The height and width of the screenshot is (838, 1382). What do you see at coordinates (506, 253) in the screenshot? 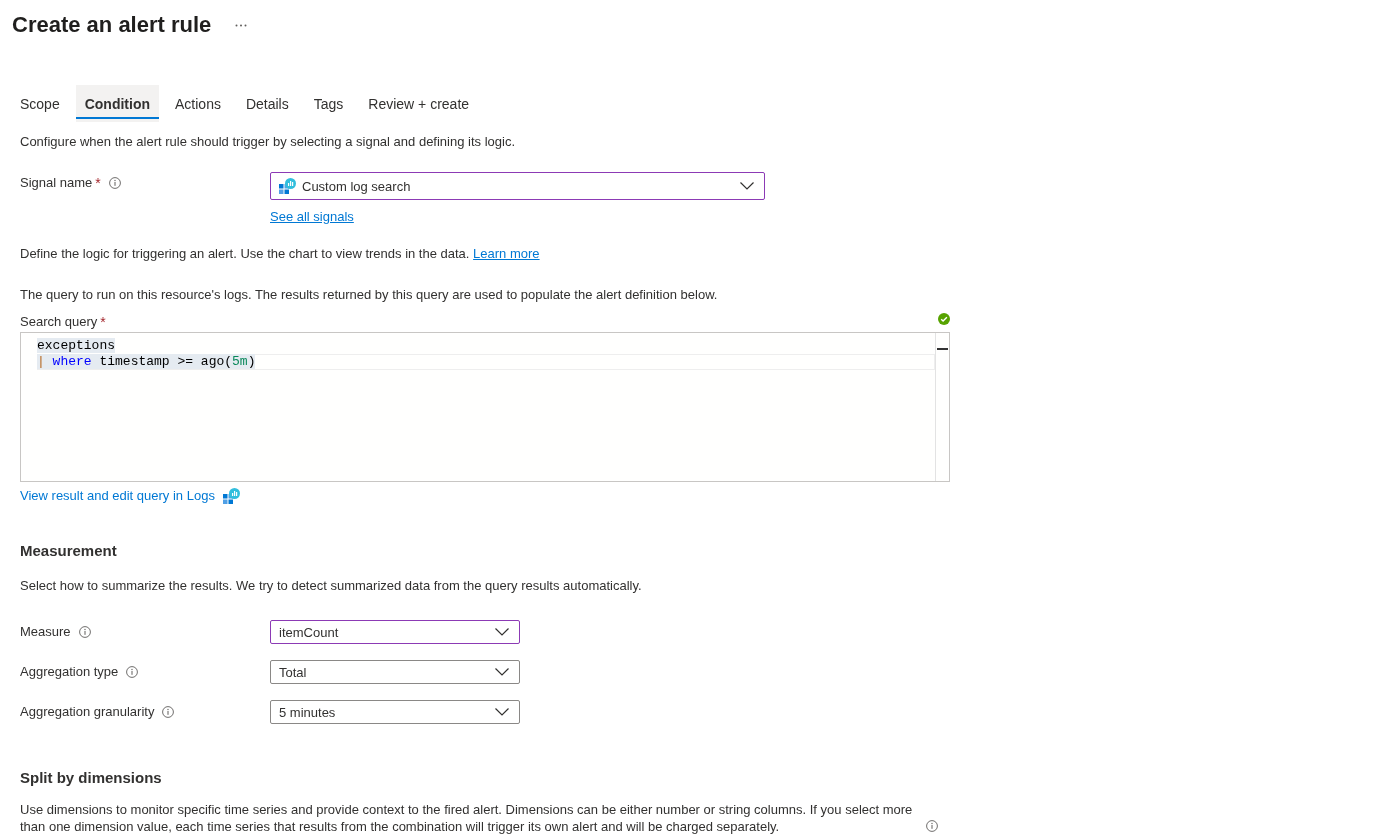
I see `learn-more-link: Learn more` at bounding box center [506, 253].